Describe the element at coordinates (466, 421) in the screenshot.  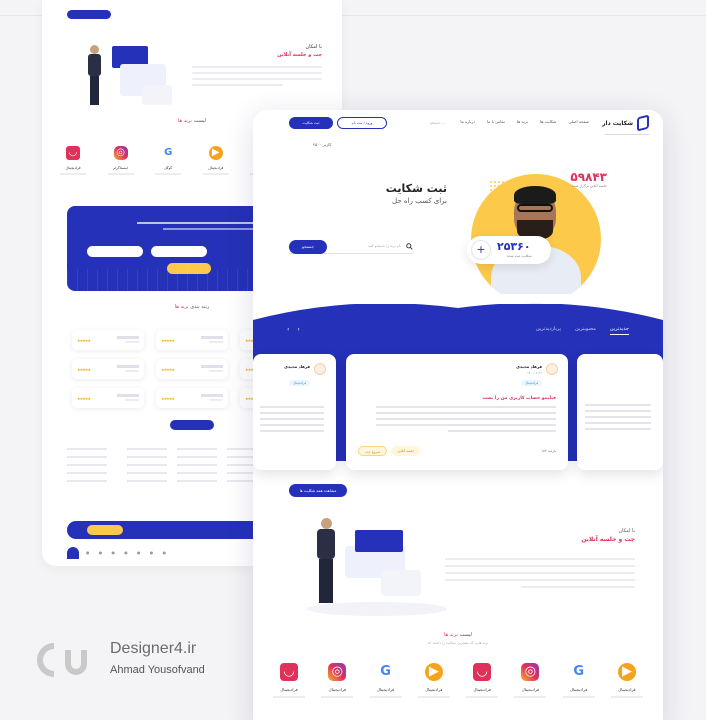
I see `complaint-body` at that location.